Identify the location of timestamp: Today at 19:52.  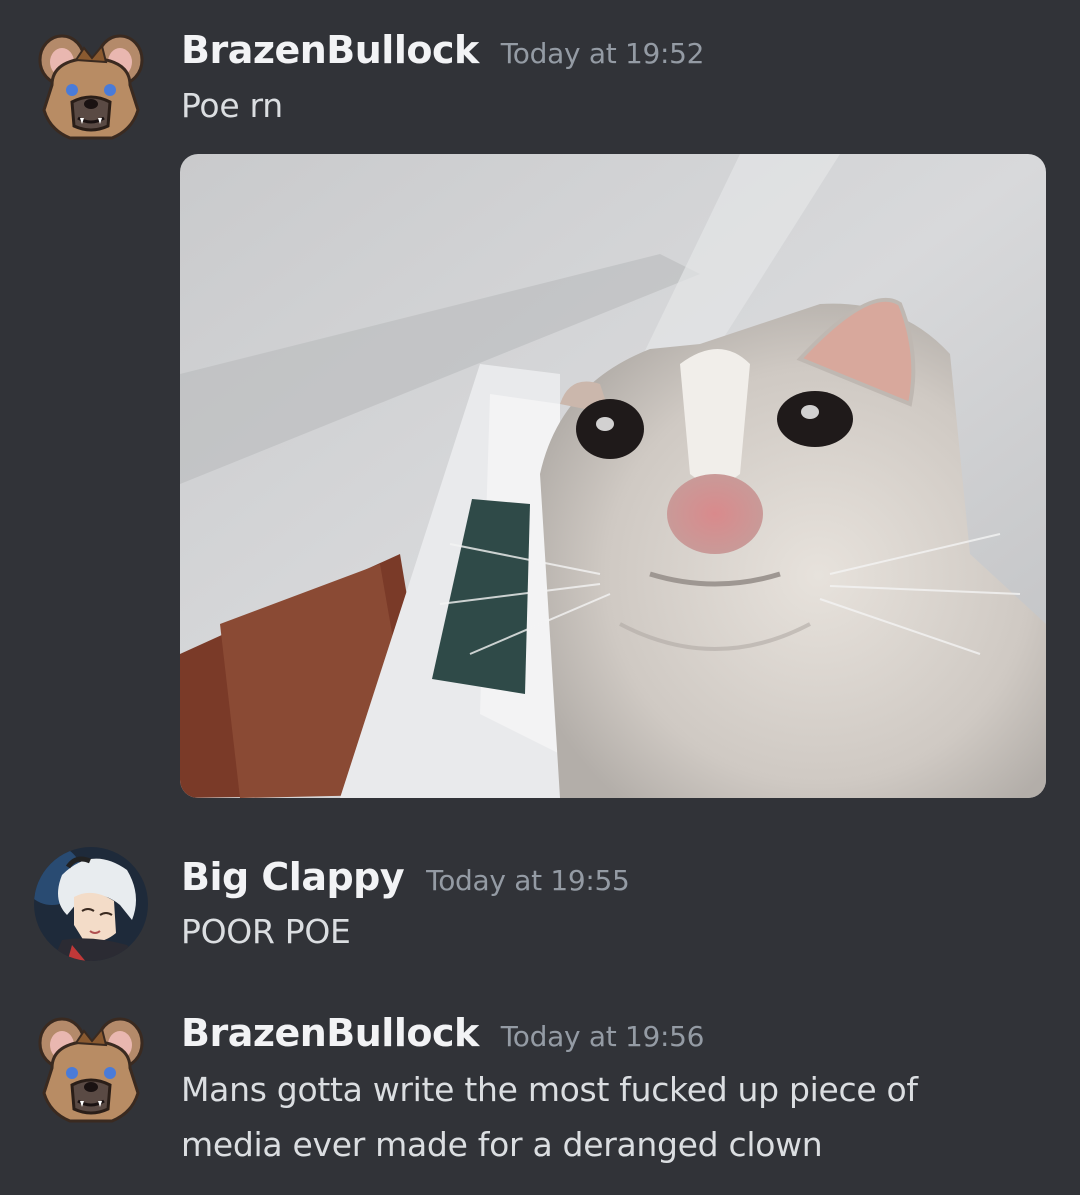
(602, 53).